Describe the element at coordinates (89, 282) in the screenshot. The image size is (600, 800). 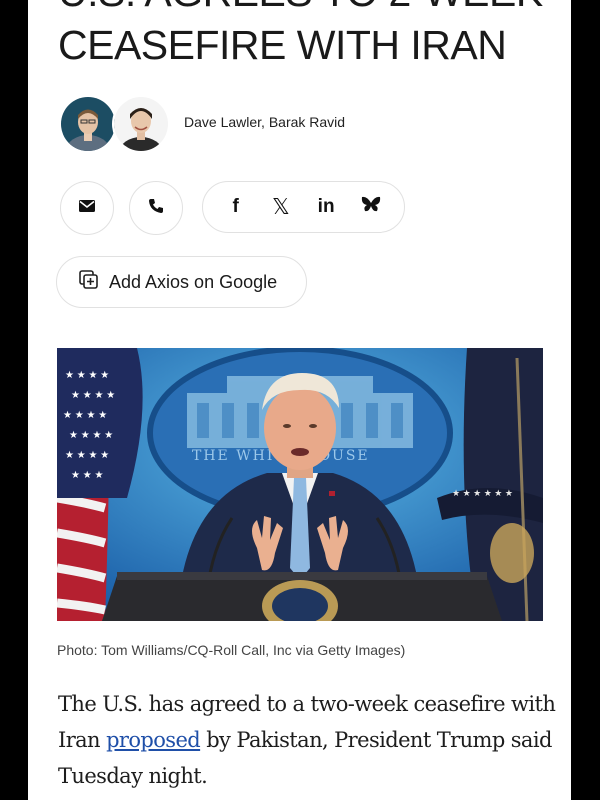
I see `add-source-icon` at that location.